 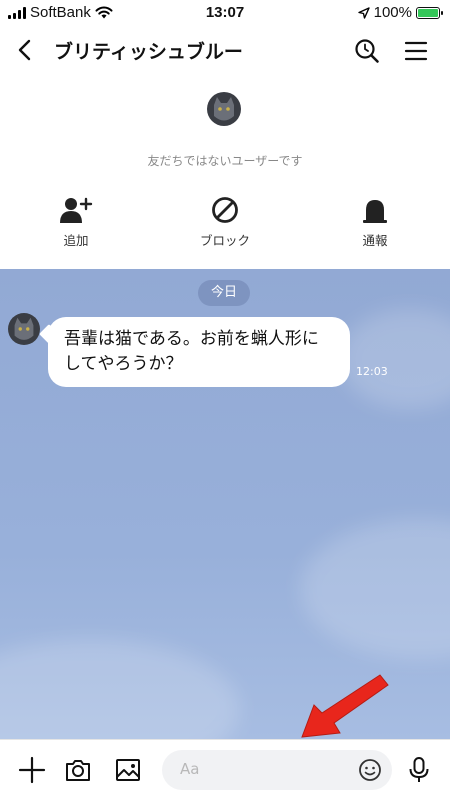 I want to click on plus-icon, so click(x=32, y=770).